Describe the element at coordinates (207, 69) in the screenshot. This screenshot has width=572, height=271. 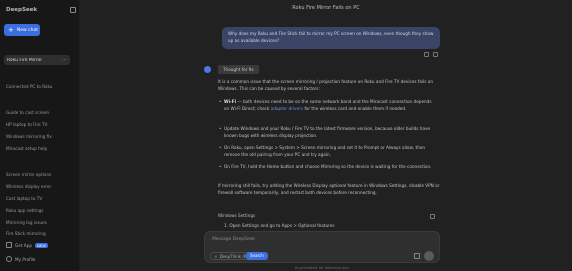
I see `assistant-avatar-icon` at that location.